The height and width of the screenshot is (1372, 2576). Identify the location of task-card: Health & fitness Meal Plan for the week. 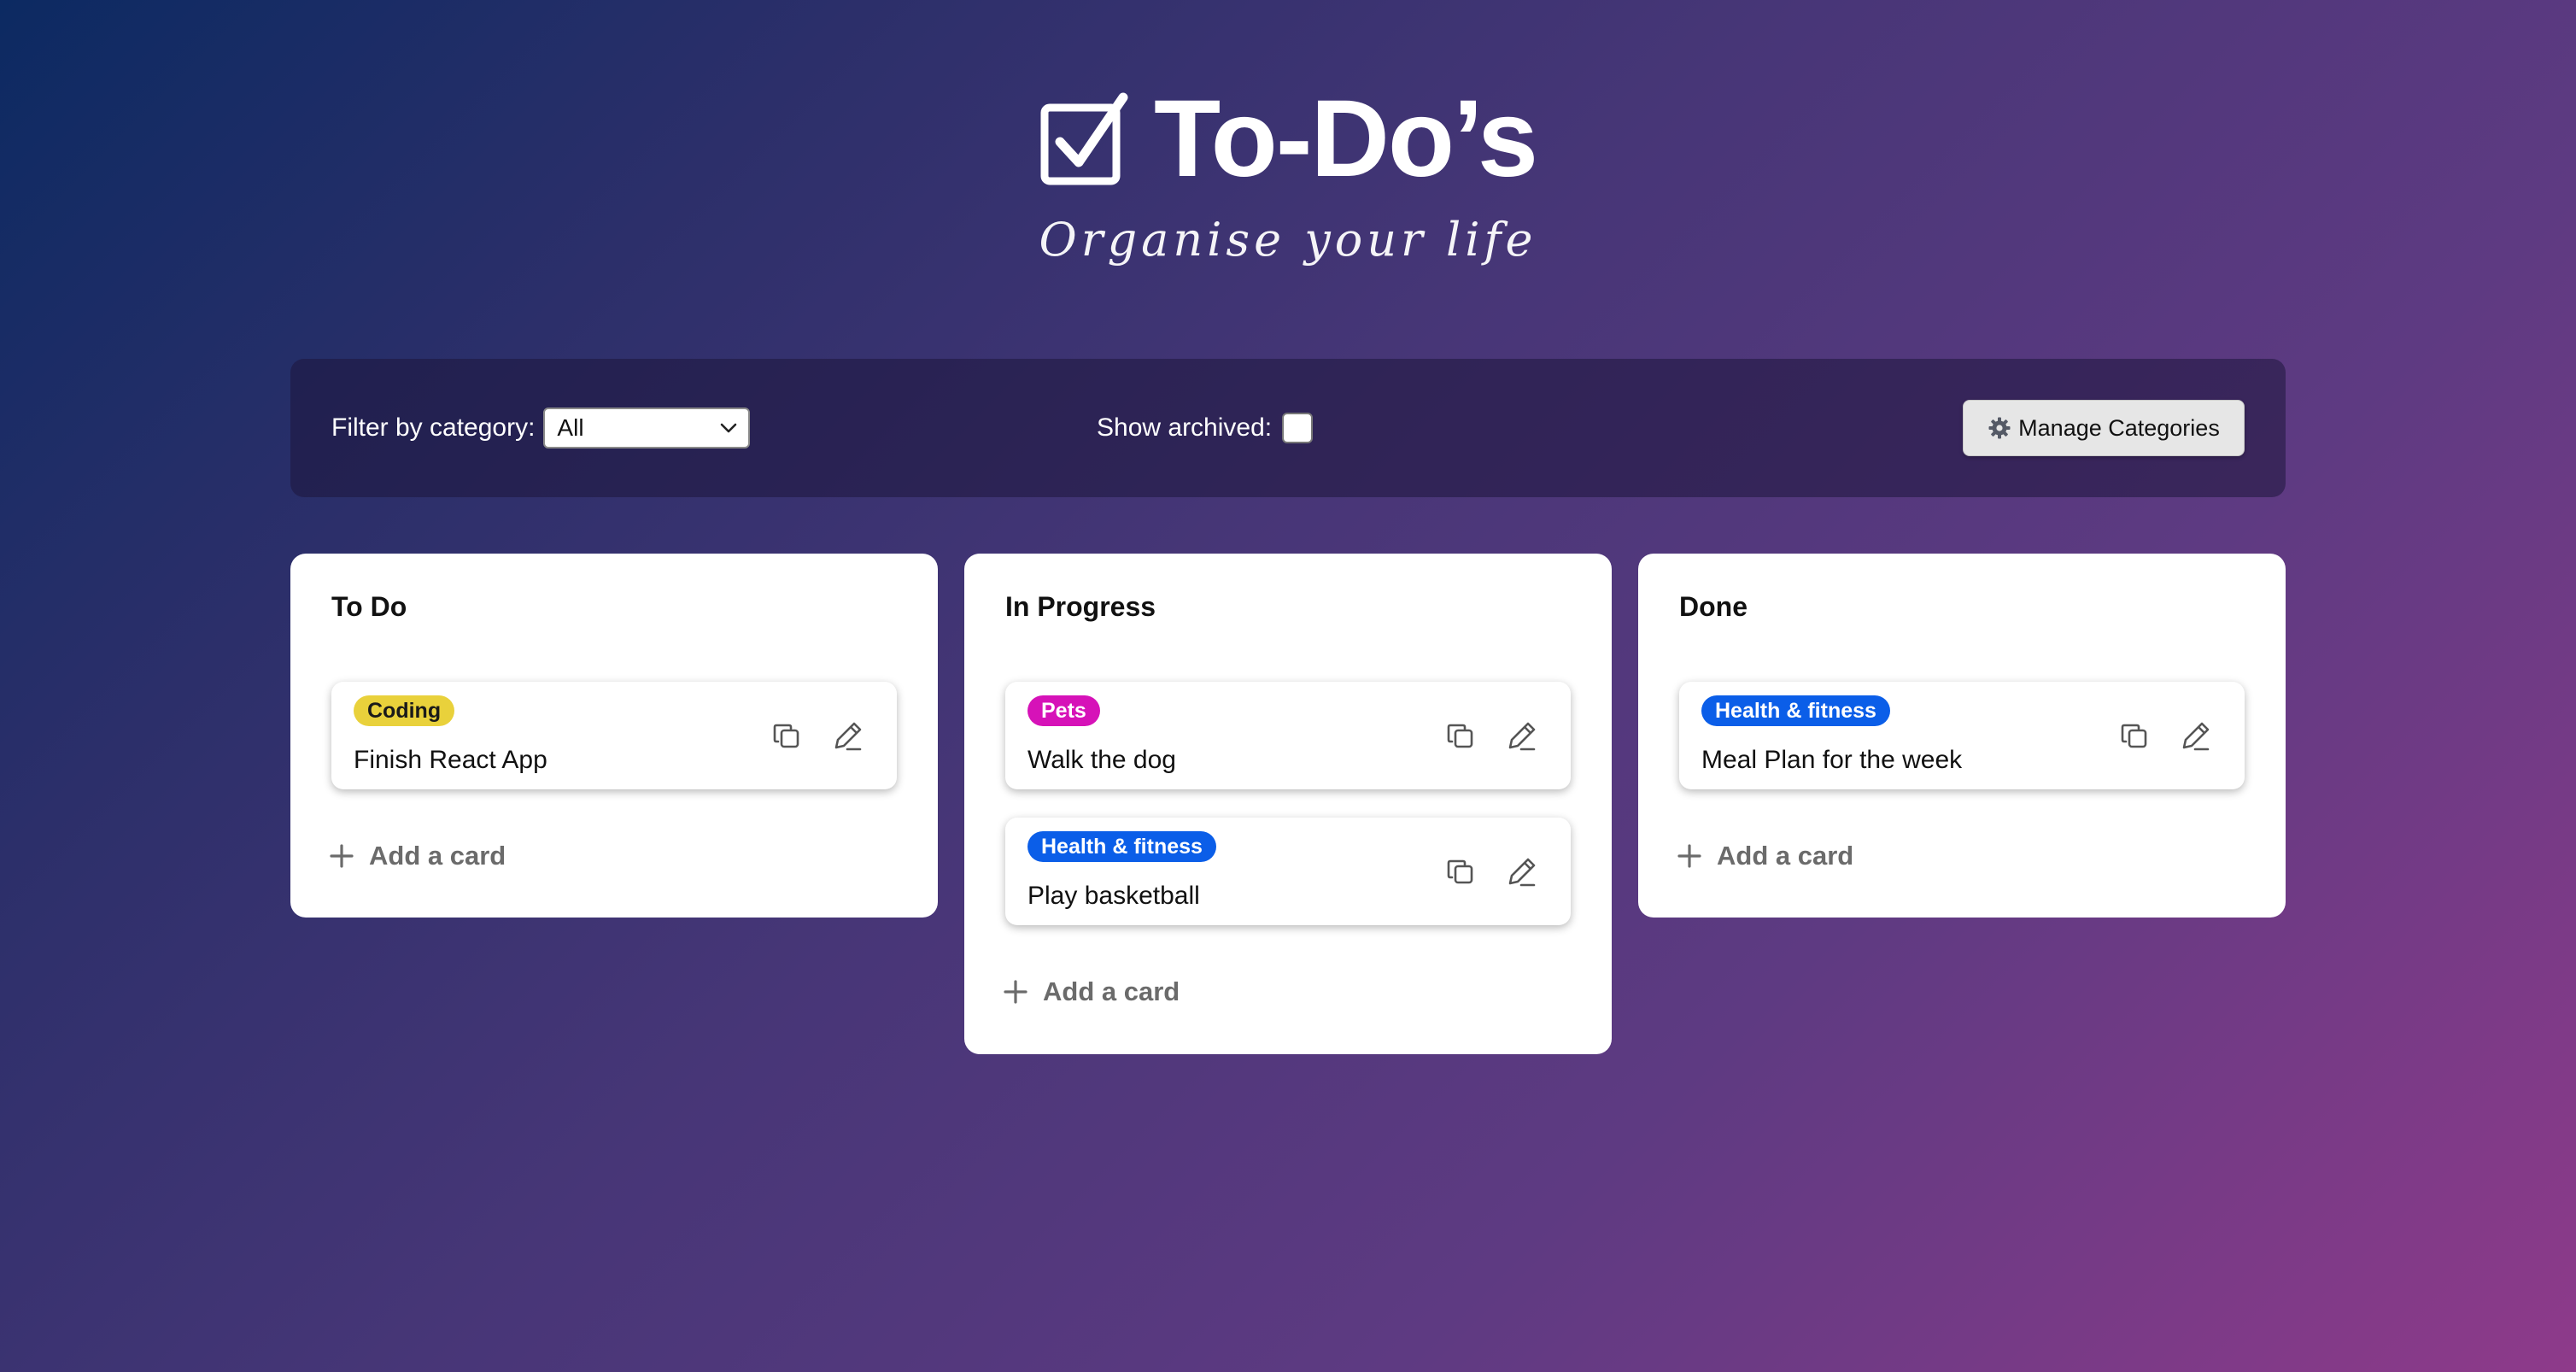
(1962, 735).